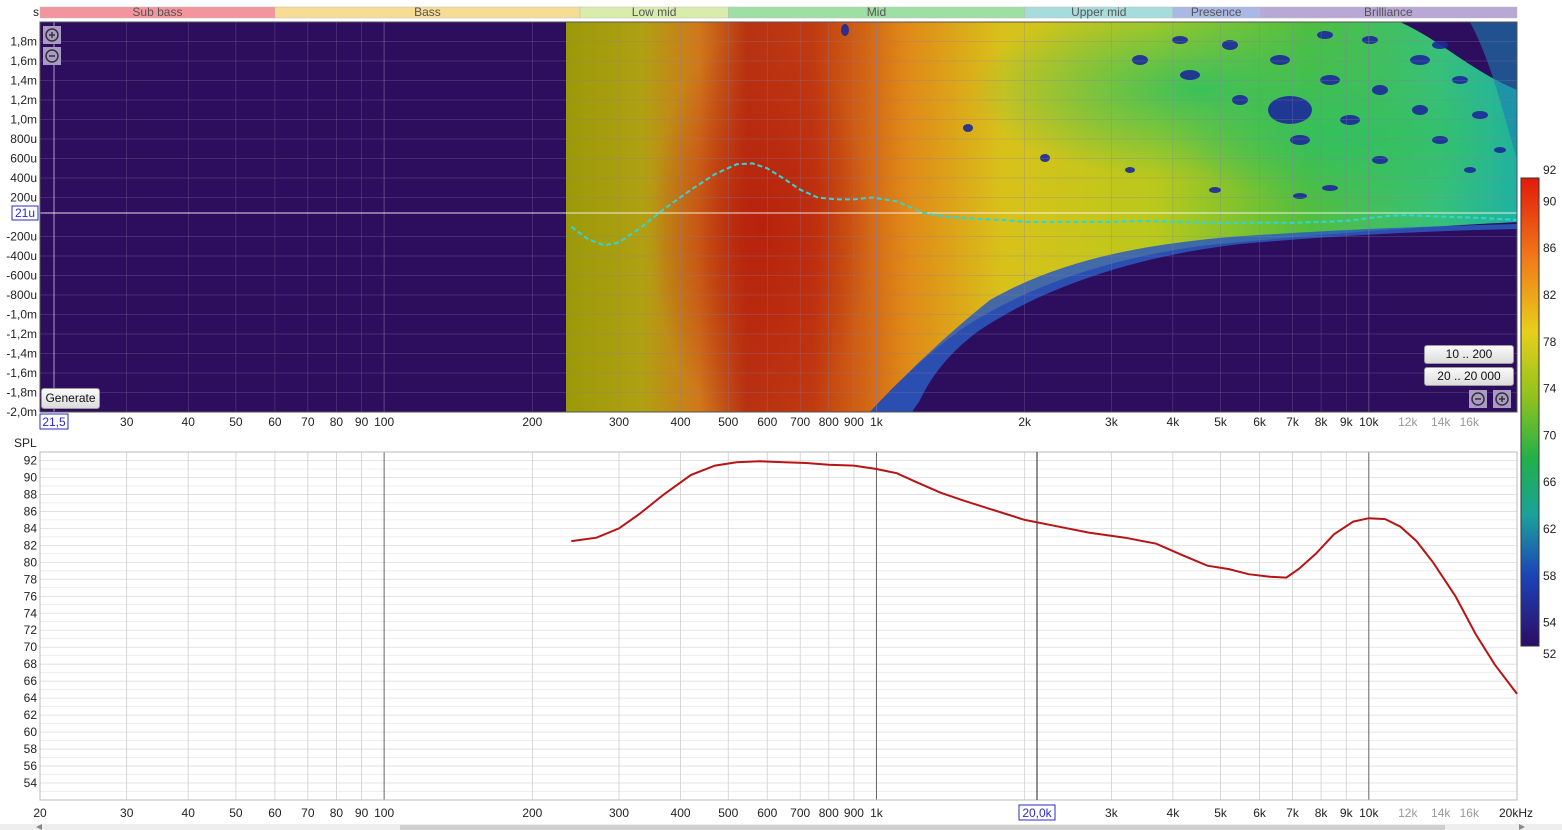 The height and width of the screenshot is (830, 1562). What do you see at coordinates (40, 813) in the screenshot?
I see `spl-x-tick-label: 20` at bounding box center [40, 813].